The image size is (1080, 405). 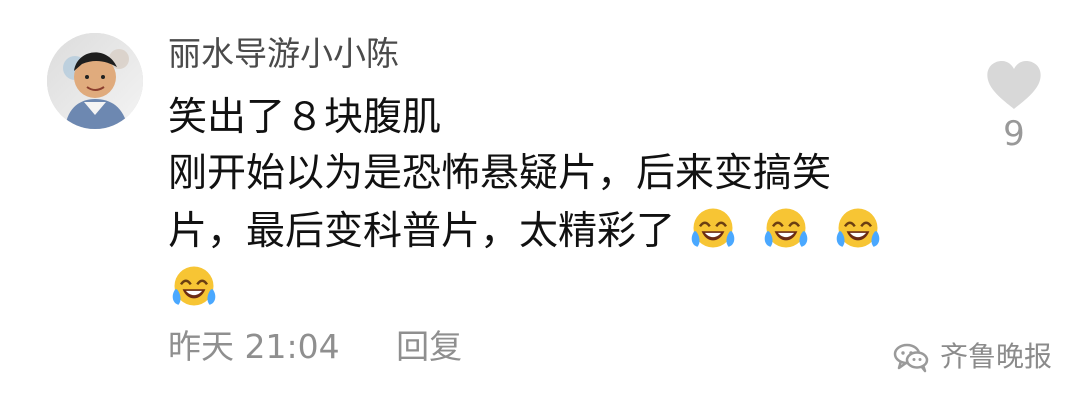 I want to click on reply-button: 回复, so click(x=429, y=346).